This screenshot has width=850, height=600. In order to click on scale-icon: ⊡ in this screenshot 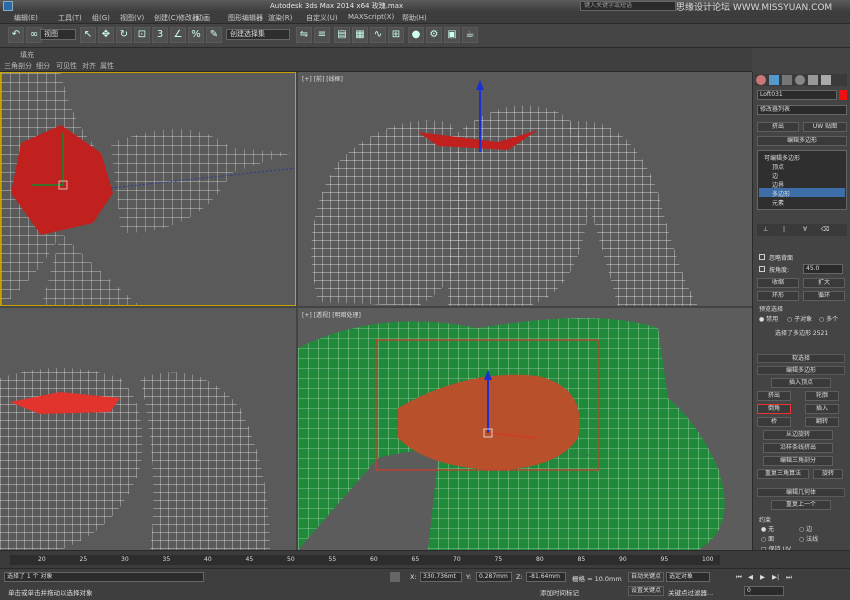, I will do `click(142, 35)`.